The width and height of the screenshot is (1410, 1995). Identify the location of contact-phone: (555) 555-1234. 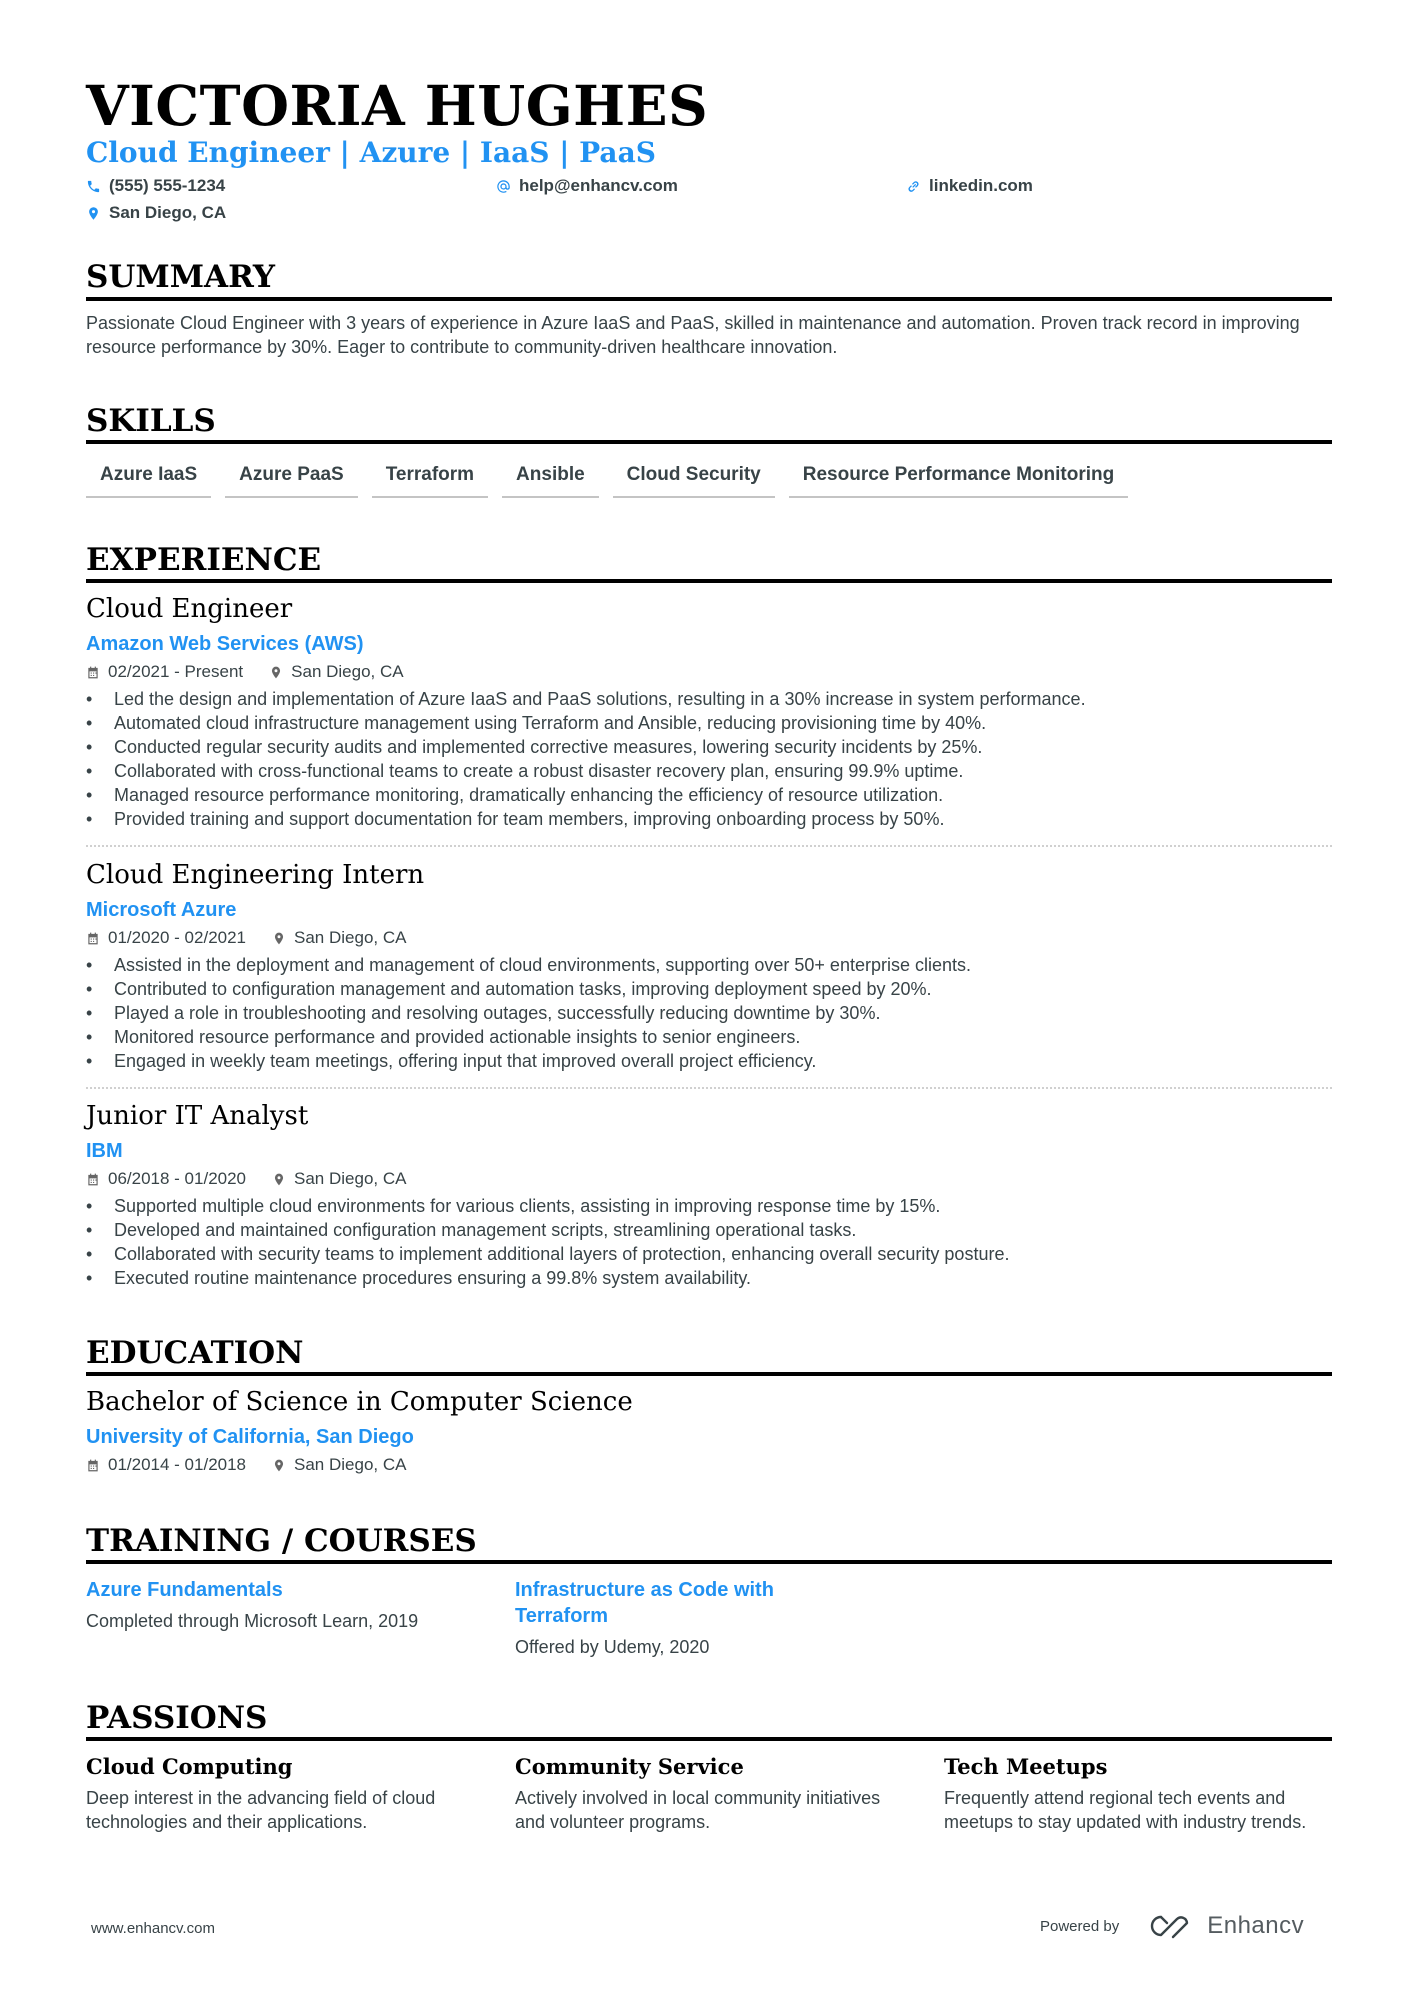
(155, 186).